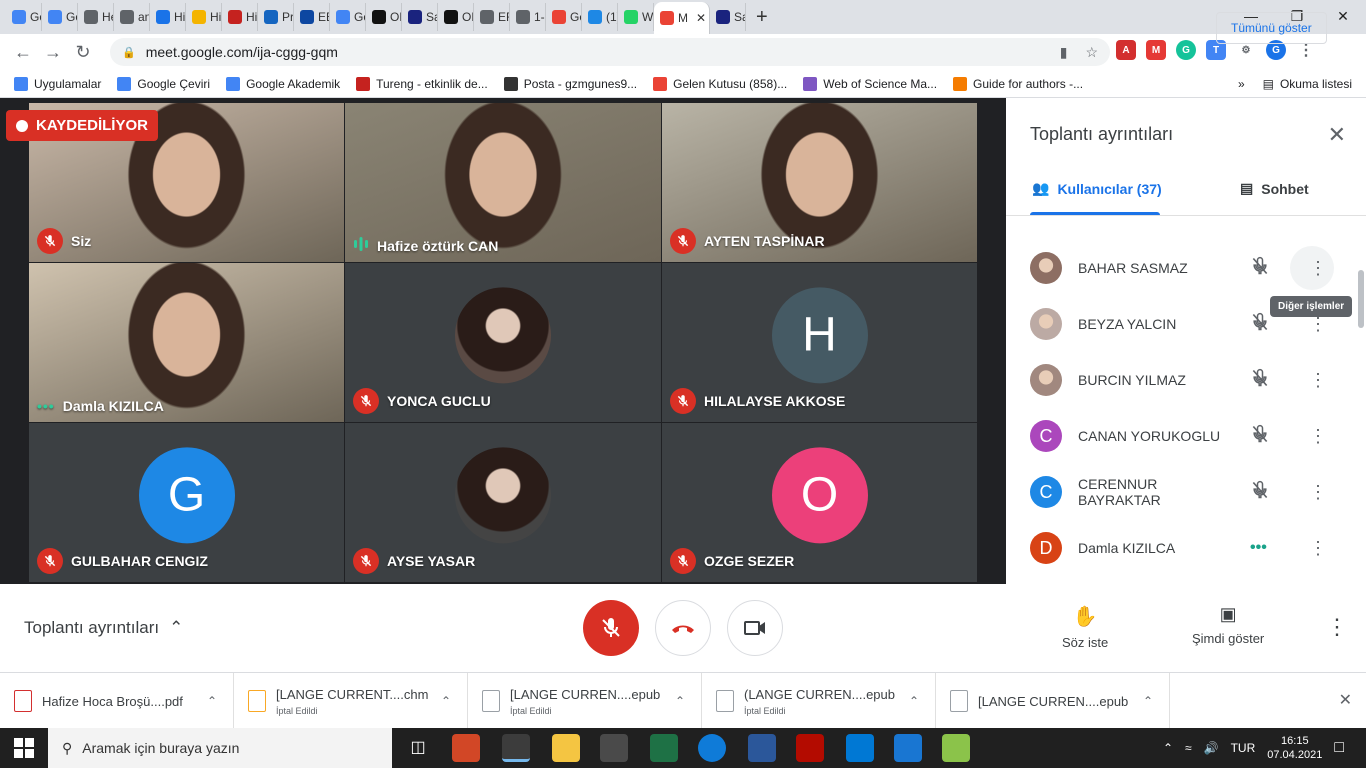  What do you see at coordinates (103, 628) in the screenshot?
I see `meeting-details-toggle: Toplantı ayrıntıları ⌃` at bounding box center [103, 628].